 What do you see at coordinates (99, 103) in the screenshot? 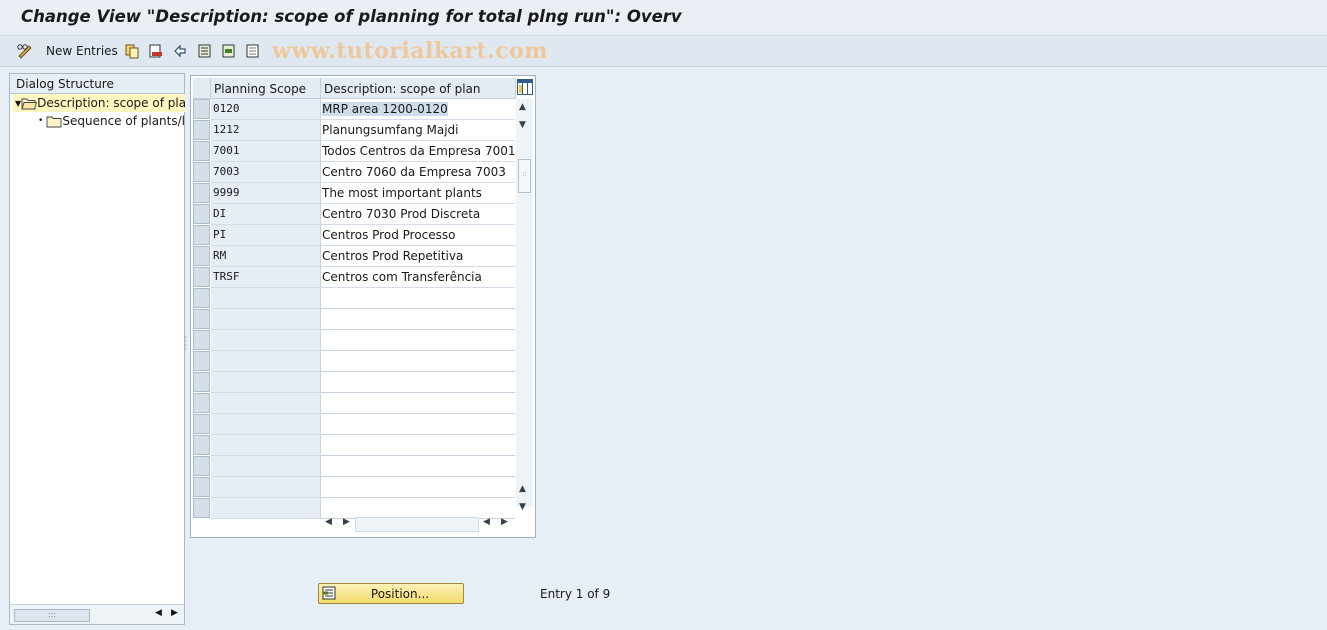
I see `tree-node-description: ▼ Description: scope of pla` at bounding box center [99, 103].